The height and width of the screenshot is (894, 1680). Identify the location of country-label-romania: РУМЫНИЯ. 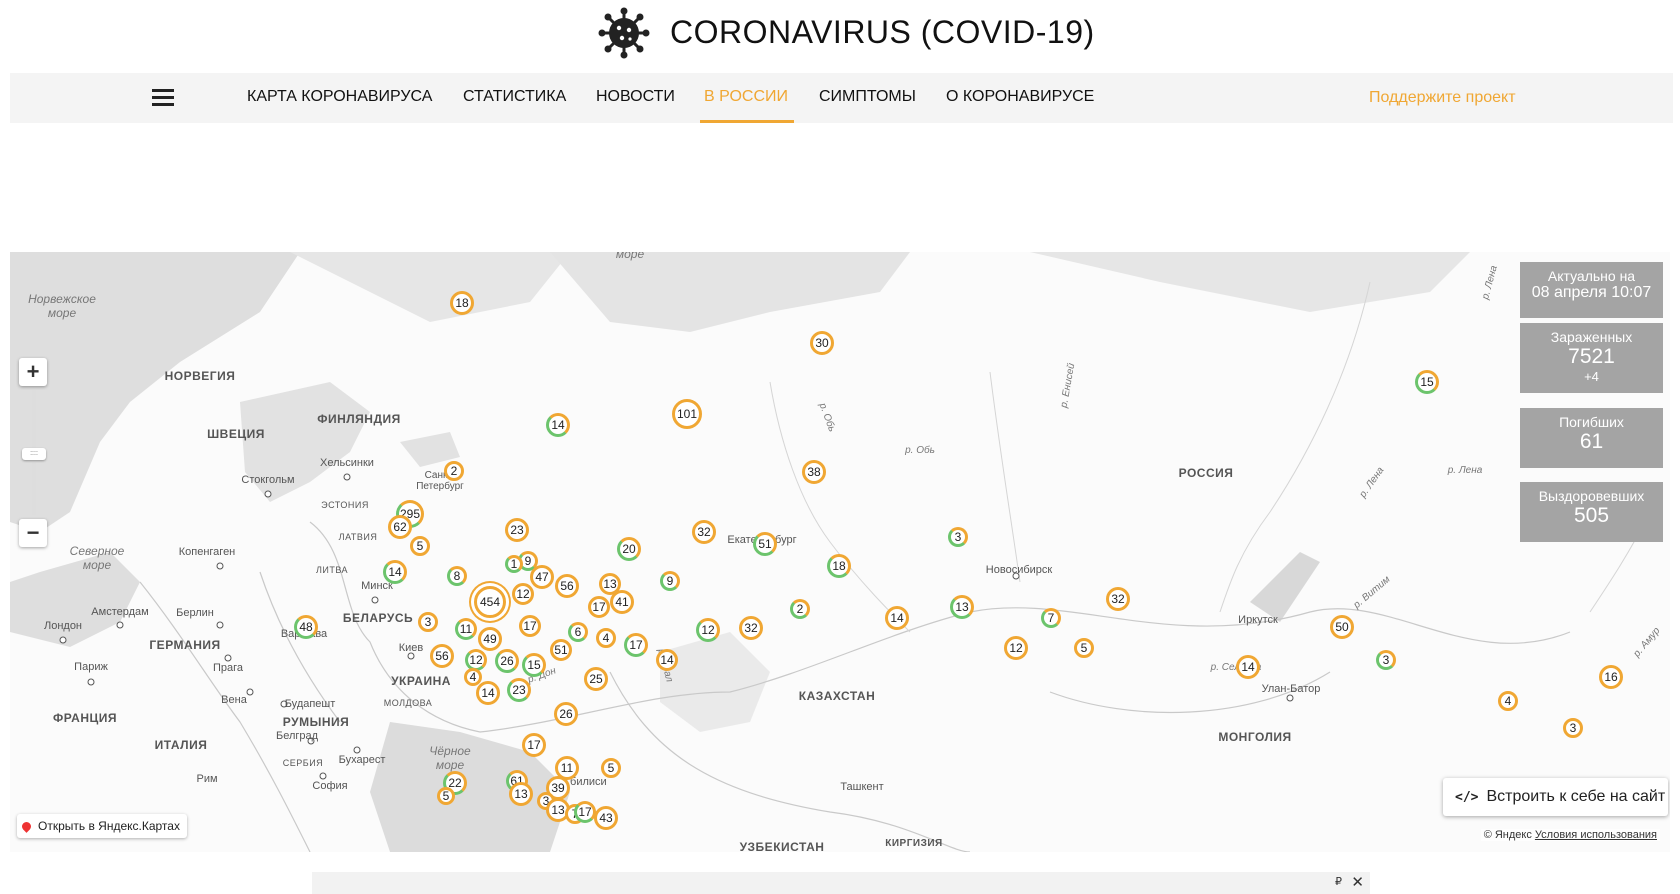
(316, 722).